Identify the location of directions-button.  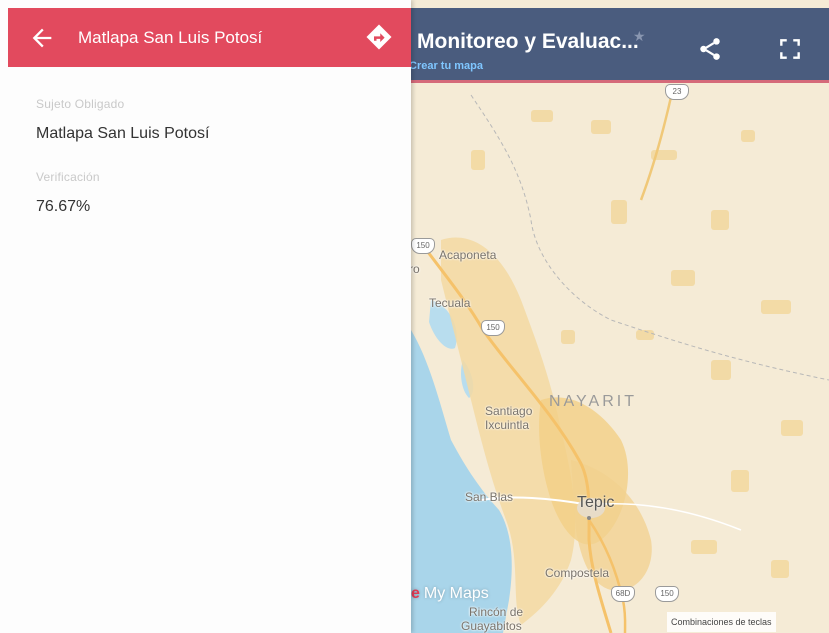
(379, 37).